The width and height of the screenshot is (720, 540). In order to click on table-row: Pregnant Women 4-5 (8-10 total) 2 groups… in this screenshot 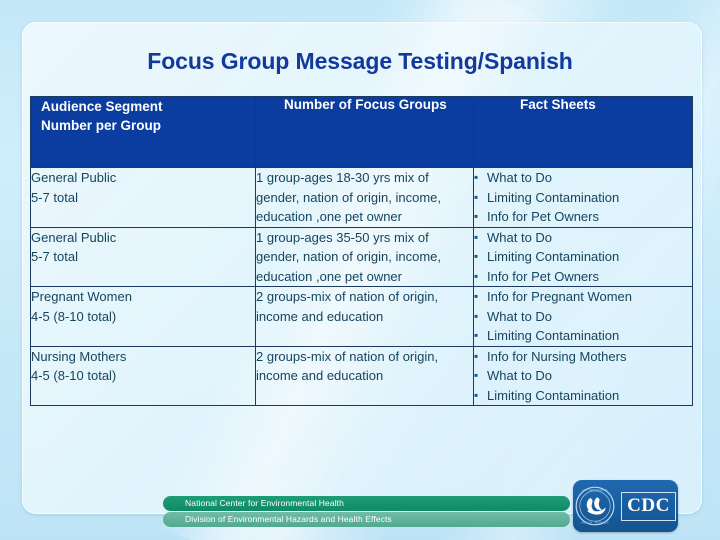, I will do `click(361, 316)`.